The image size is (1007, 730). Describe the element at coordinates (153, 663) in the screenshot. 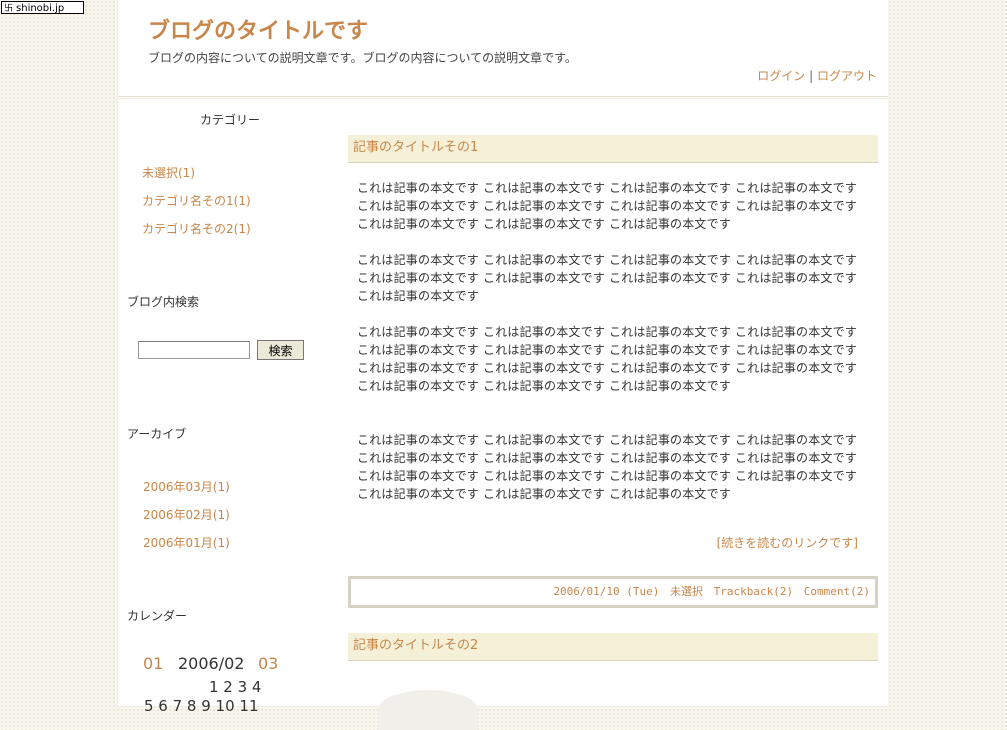

I see `calendar-prev-link: 01` at that location.